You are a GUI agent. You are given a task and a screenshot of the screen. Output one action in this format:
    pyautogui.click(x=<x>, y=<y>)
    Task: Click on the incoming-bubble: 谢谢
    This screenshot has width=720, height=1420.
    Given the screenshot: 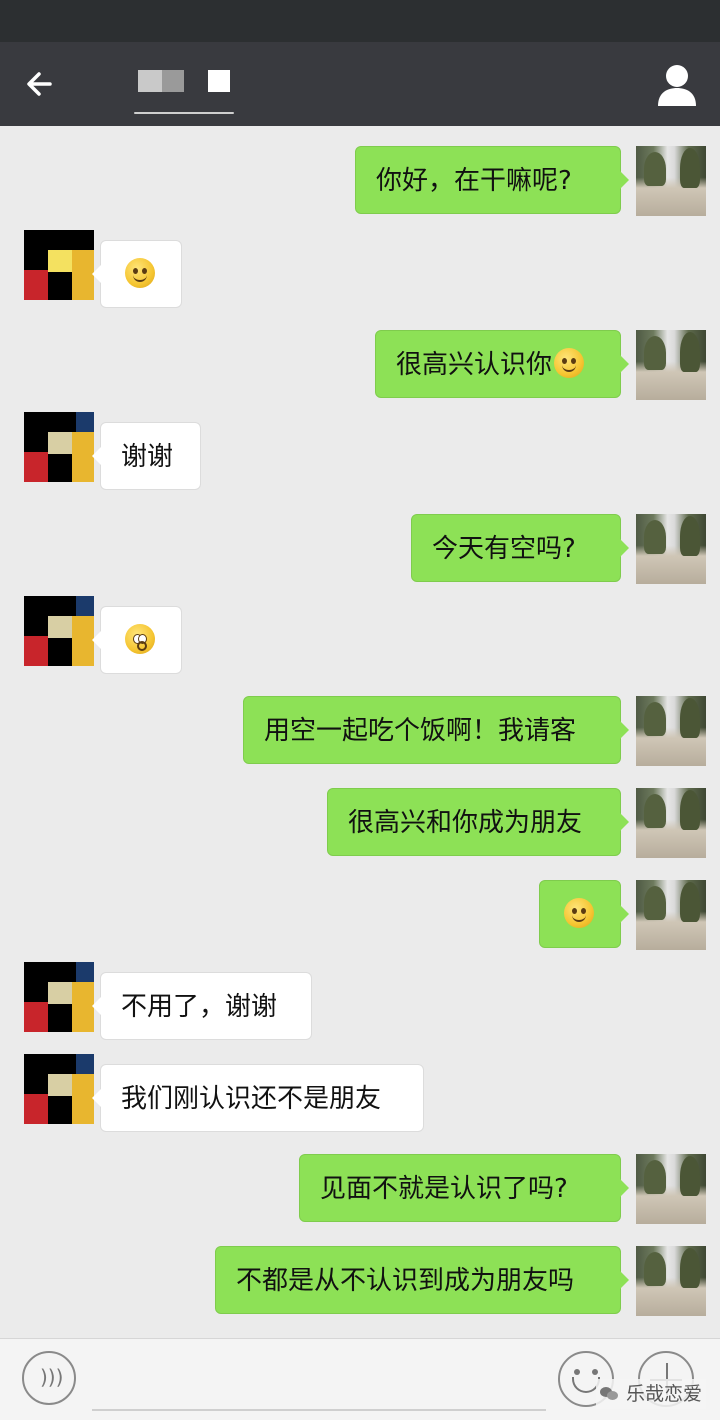 What is the action you would take?
    pyautogui.click(x=146, y=456)
    